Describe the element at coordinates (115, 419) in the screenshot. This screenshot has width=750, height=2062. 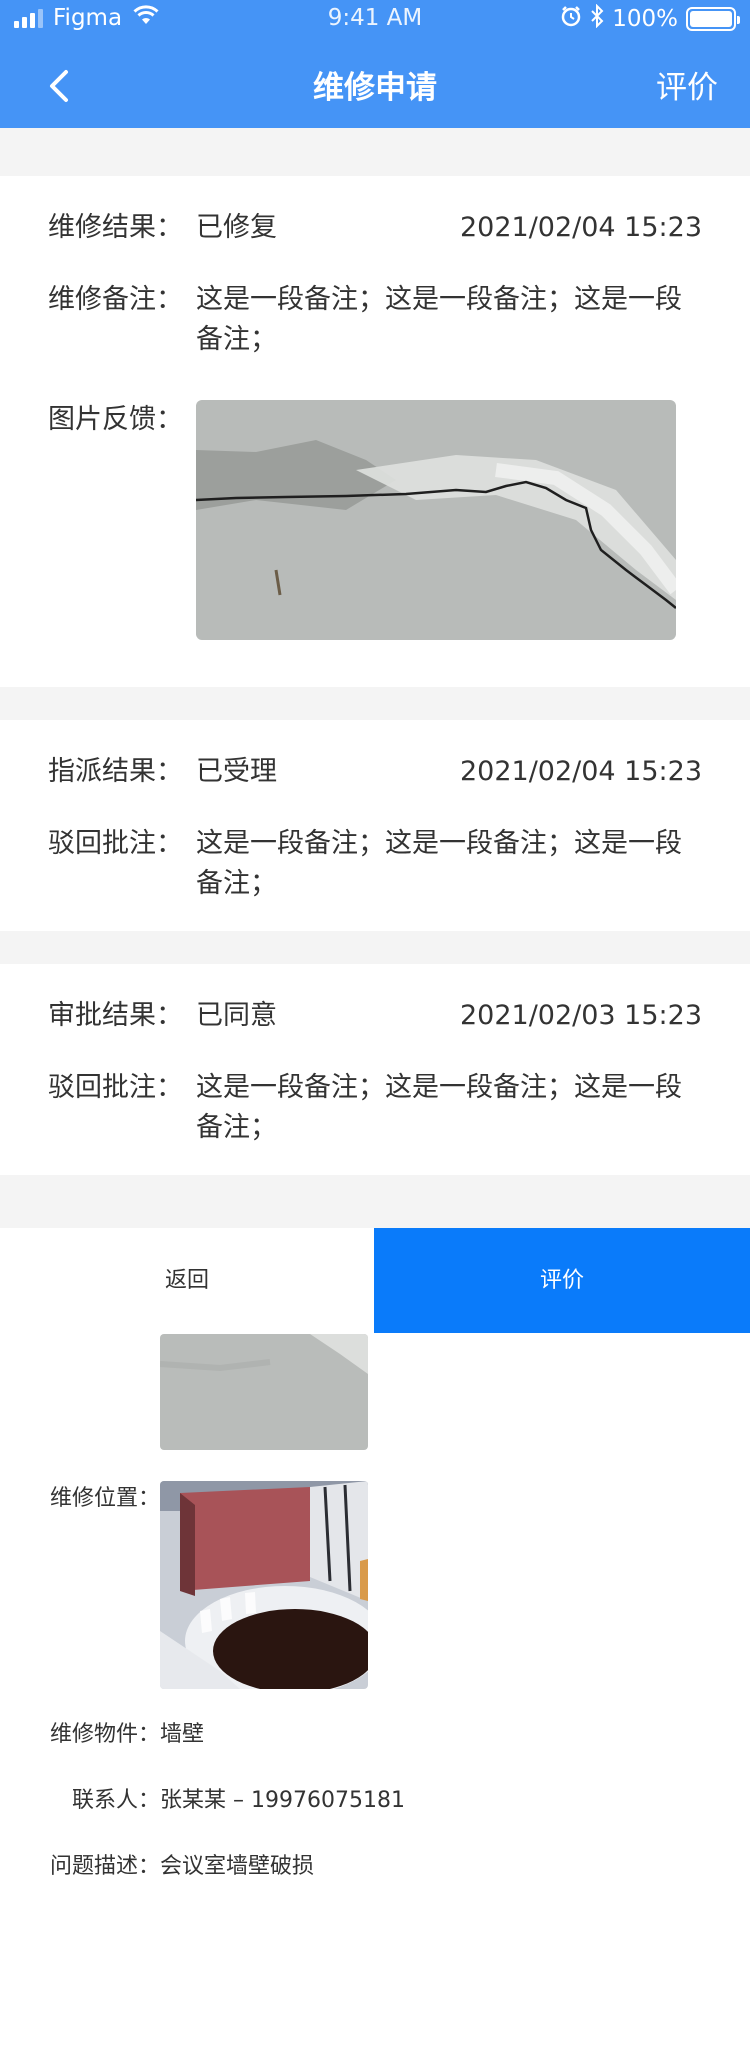
I see `photo-feedback-label: 图片反馈：` at that location.